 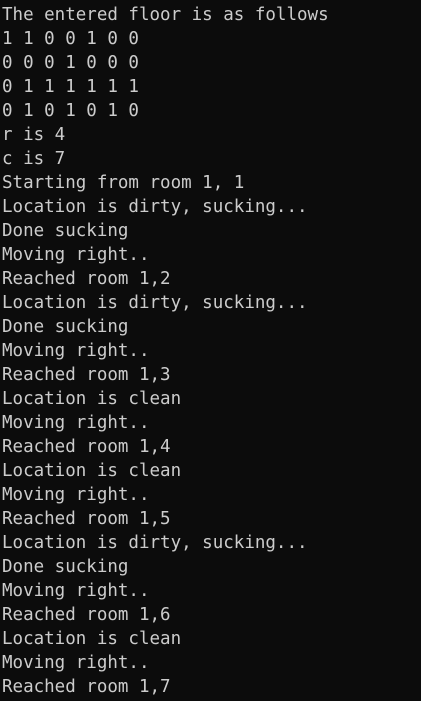 What do you see at coordinates (123, 183) in the screenshot?
I see `output-line: Starting from room 1, 1` at bounding box center [123, 183].